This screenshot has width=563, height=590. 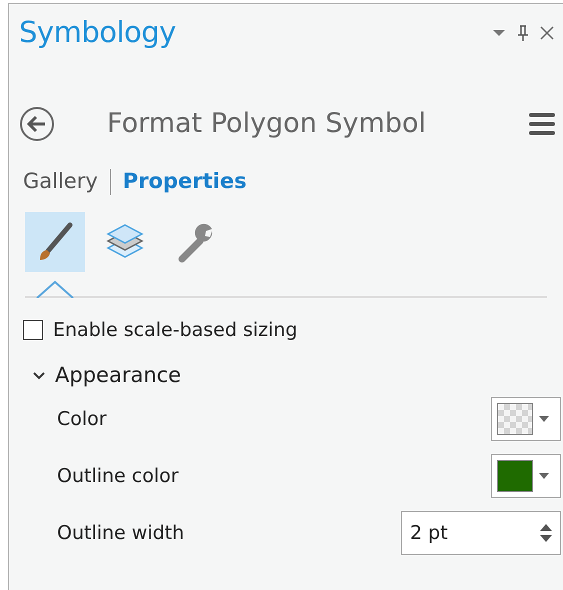 What do you see at coordinates (515, 419) in the screenshot?
I see `no-color-swatch` at bounding box center [515, 419].